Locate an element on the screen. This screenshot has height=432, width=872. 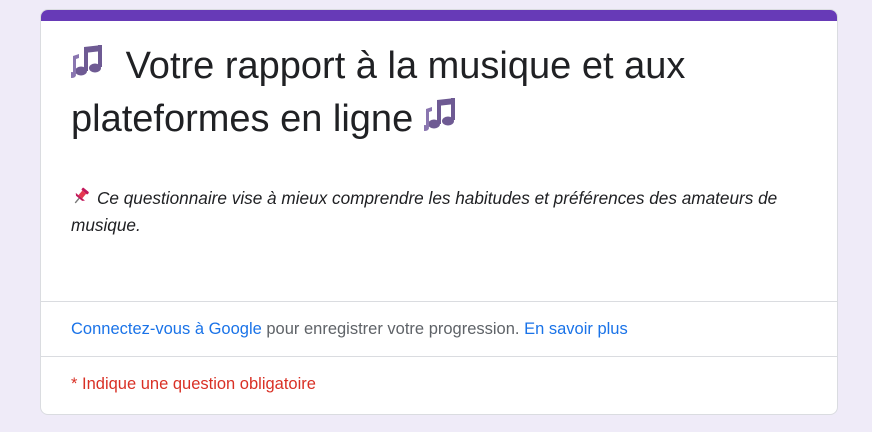
learn-more-link: En savoir plus is located at coordinates (576, 329).